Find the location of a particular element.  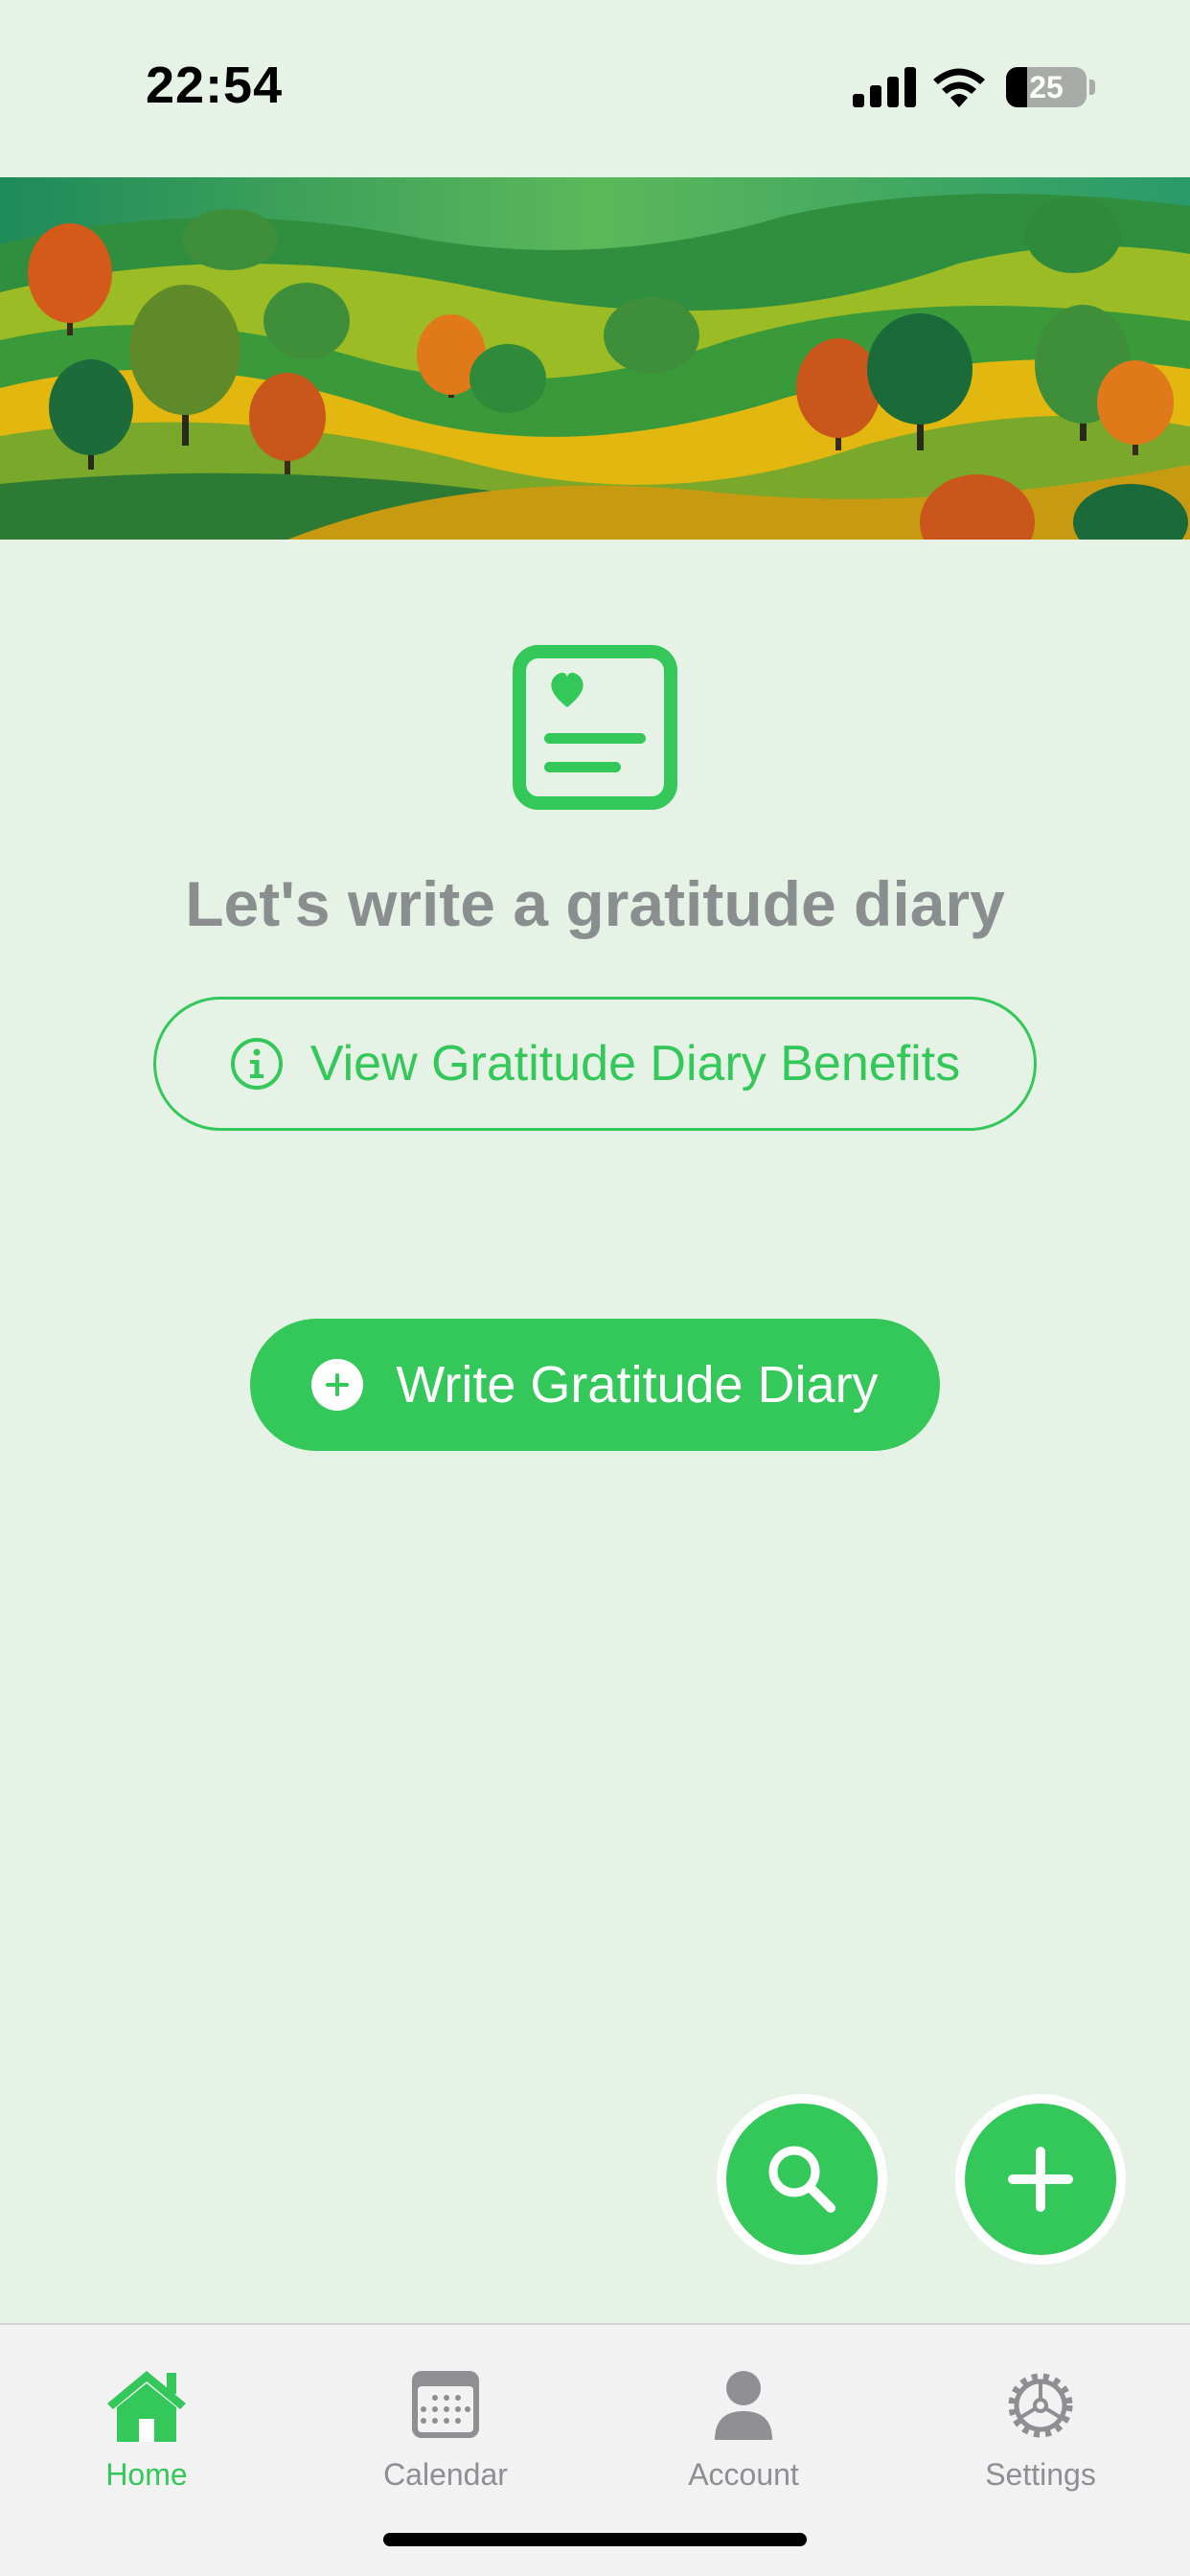

tab-settings: Settings is located at coordinates (1040, 2419).